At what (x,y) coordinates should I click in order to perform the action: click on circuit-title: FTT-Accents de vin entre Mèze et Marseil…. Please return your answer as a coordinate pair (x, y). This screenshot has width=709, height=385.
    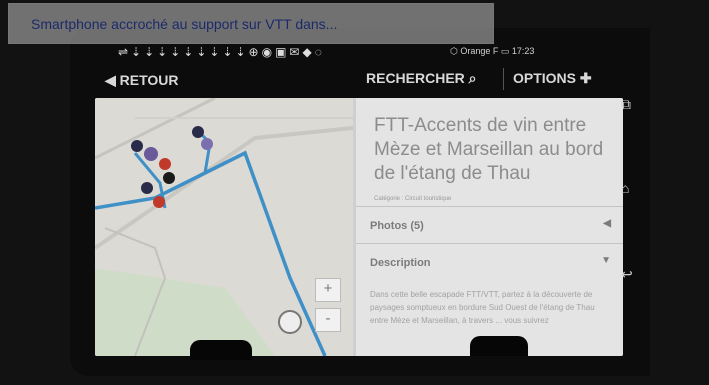
    Looking at the image, I should click on (489, 149).